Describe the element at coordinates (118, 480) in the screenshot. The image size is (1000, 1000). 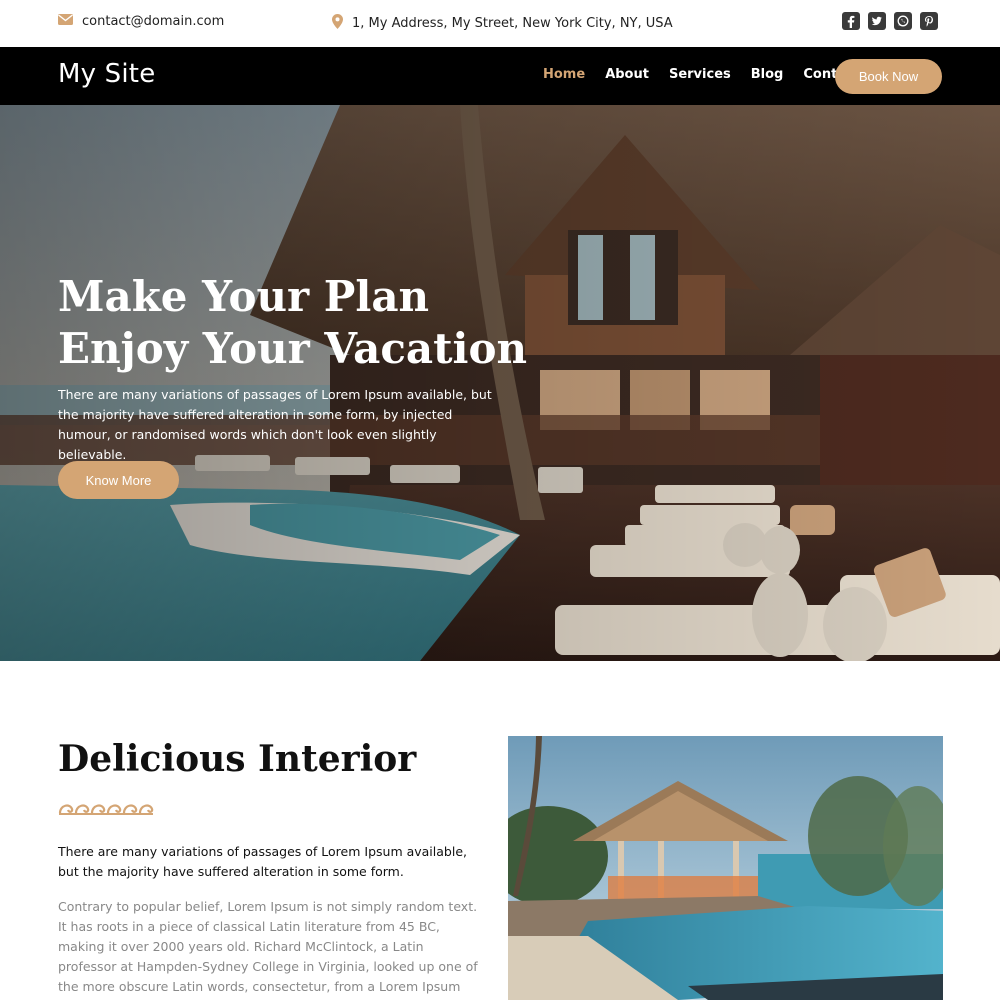
I see `know-more-button: Know More` at that location.